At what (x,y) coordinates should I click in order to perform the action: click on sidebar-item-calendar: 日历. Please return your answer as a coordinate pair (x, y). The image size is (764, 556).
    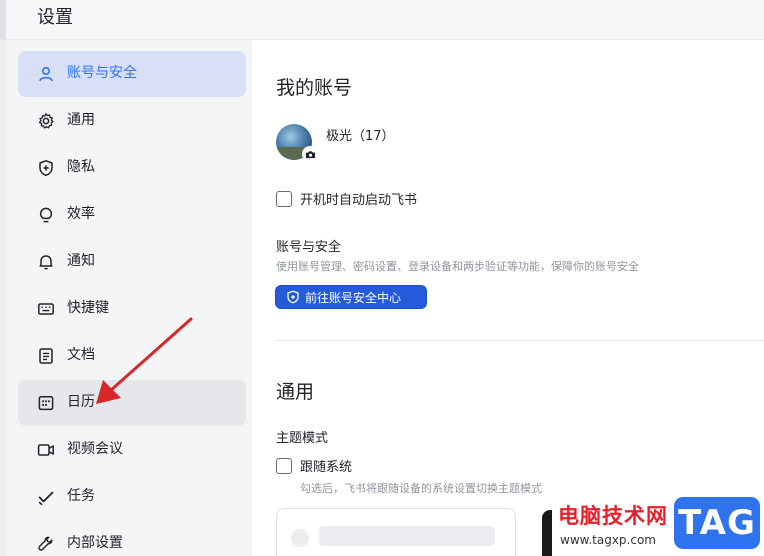
    Looking at the image, I should click on (132, 403).